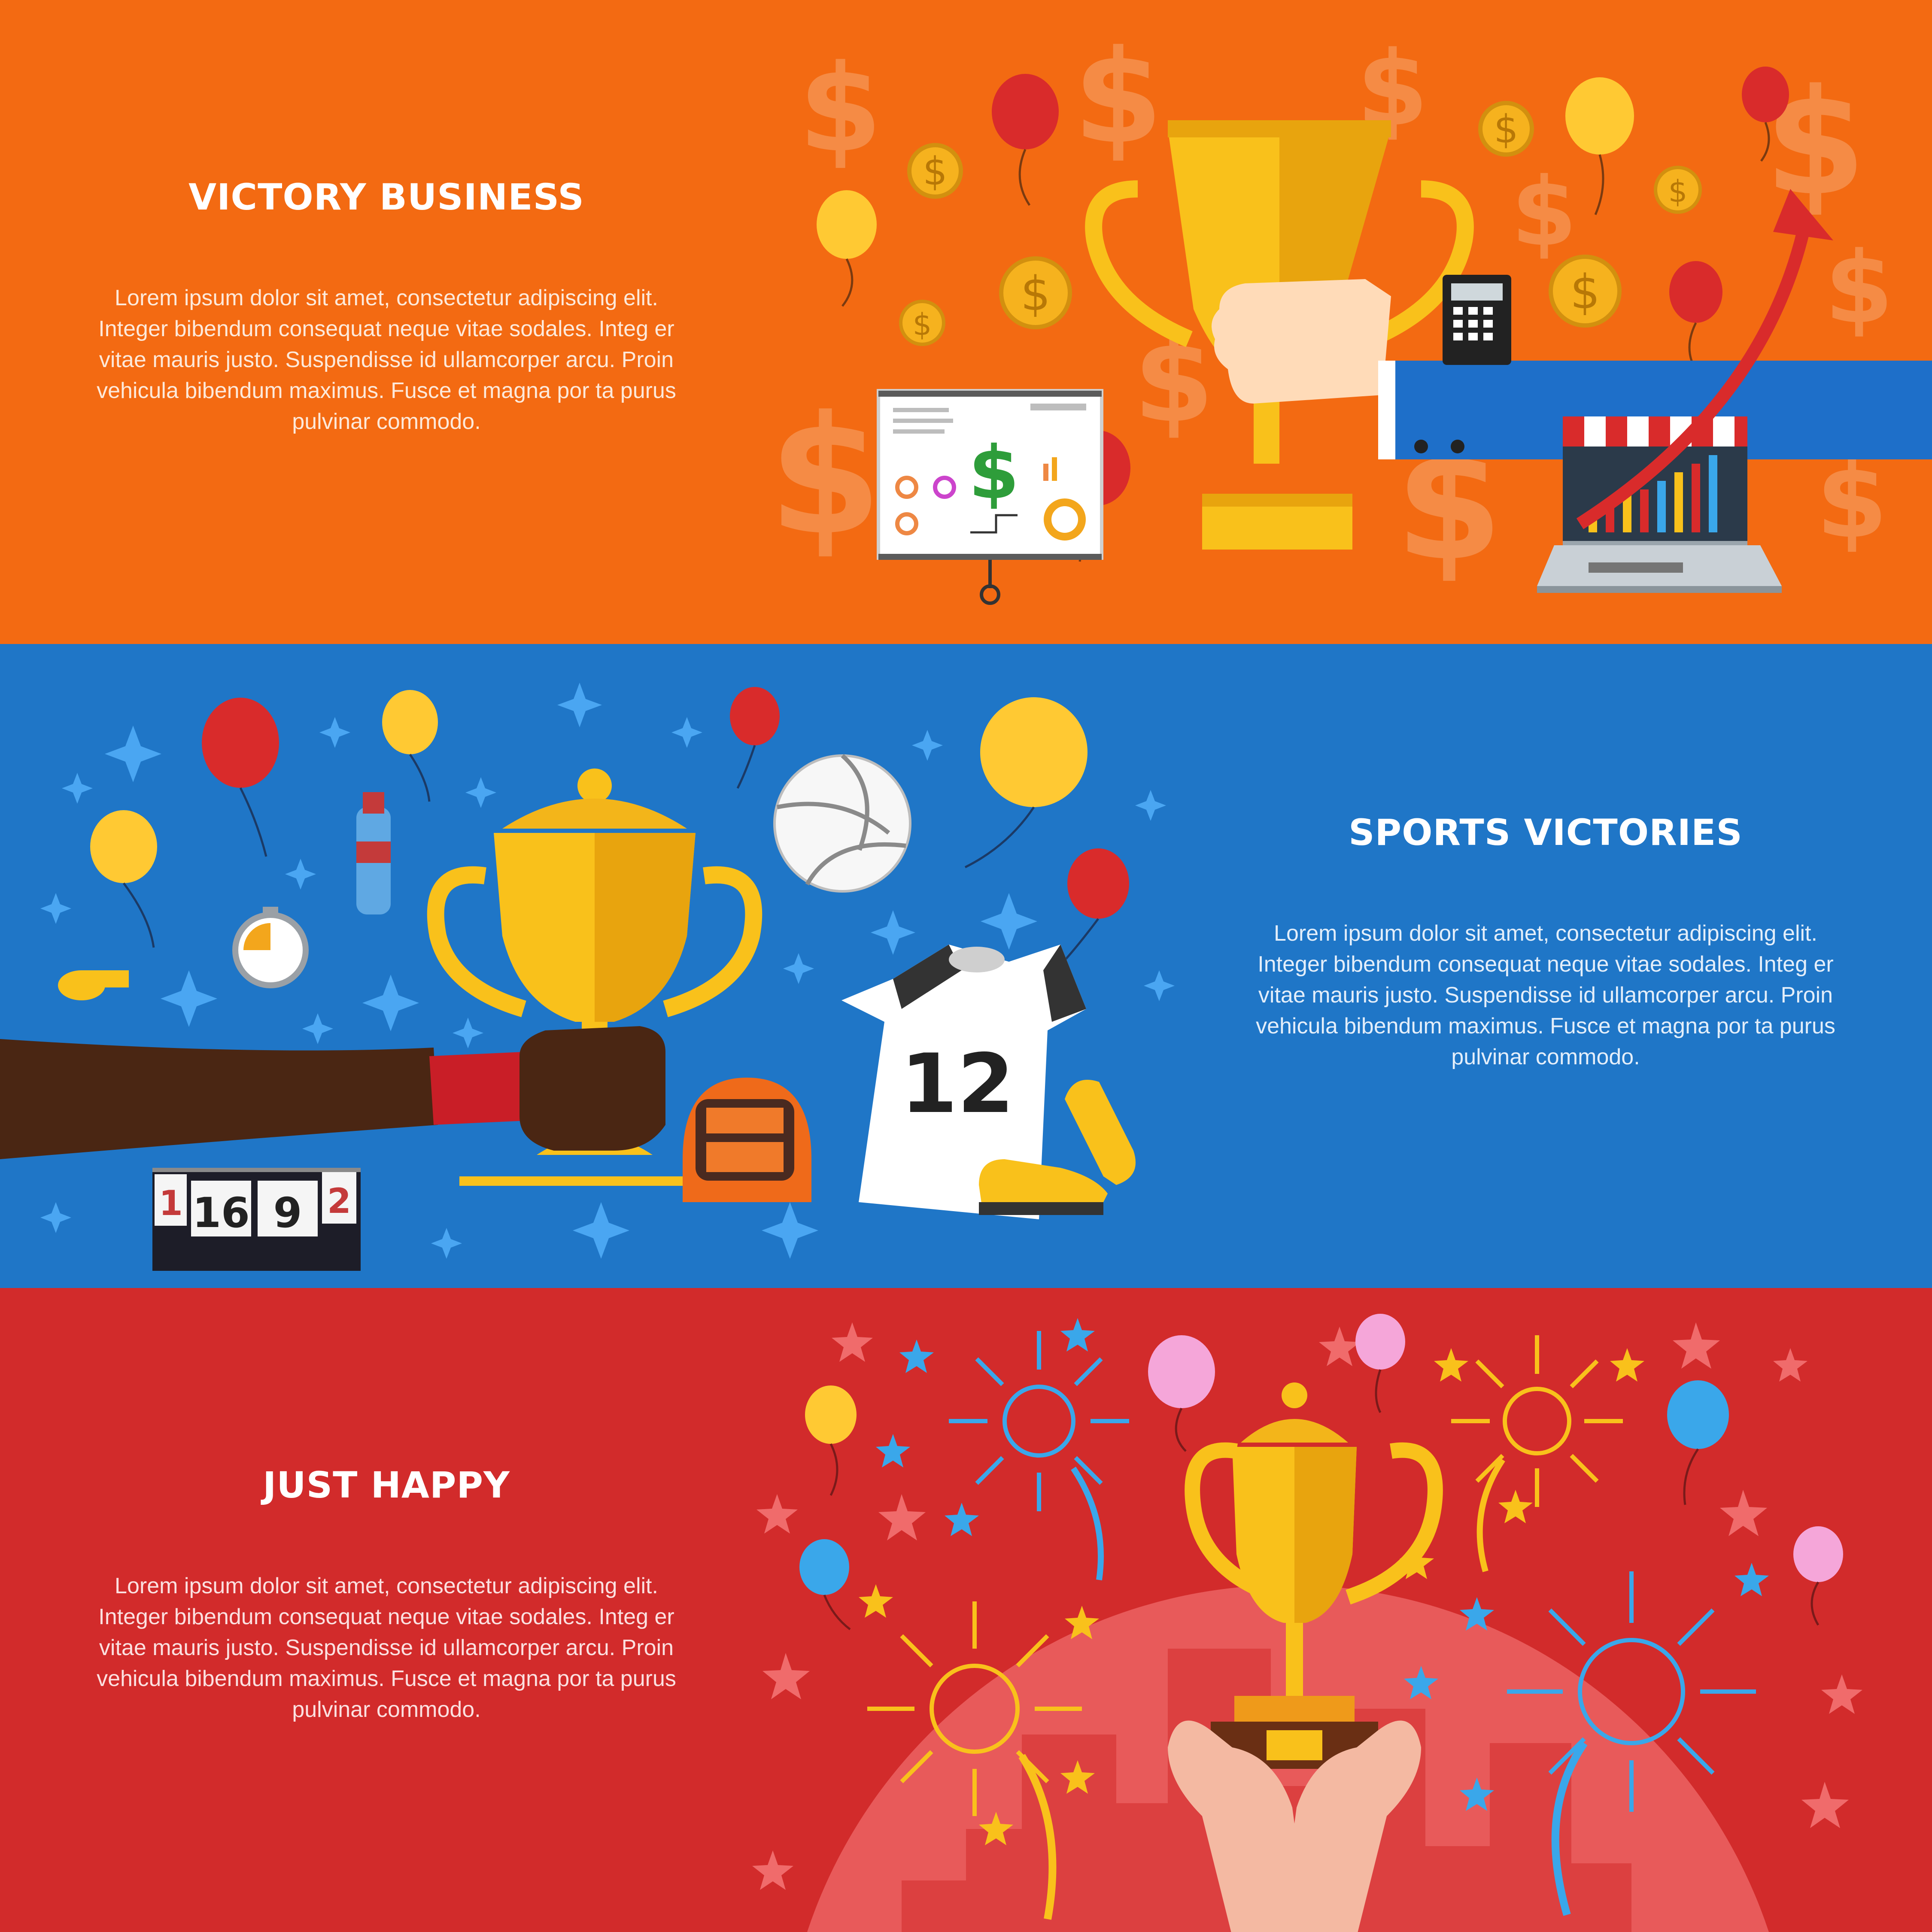 This screenshot has height=1932, width=1932. What do you see at coordinates (287, 1213) in the screenshot?
I see `score-away-points: 9` at bounding box center [287, 1213].